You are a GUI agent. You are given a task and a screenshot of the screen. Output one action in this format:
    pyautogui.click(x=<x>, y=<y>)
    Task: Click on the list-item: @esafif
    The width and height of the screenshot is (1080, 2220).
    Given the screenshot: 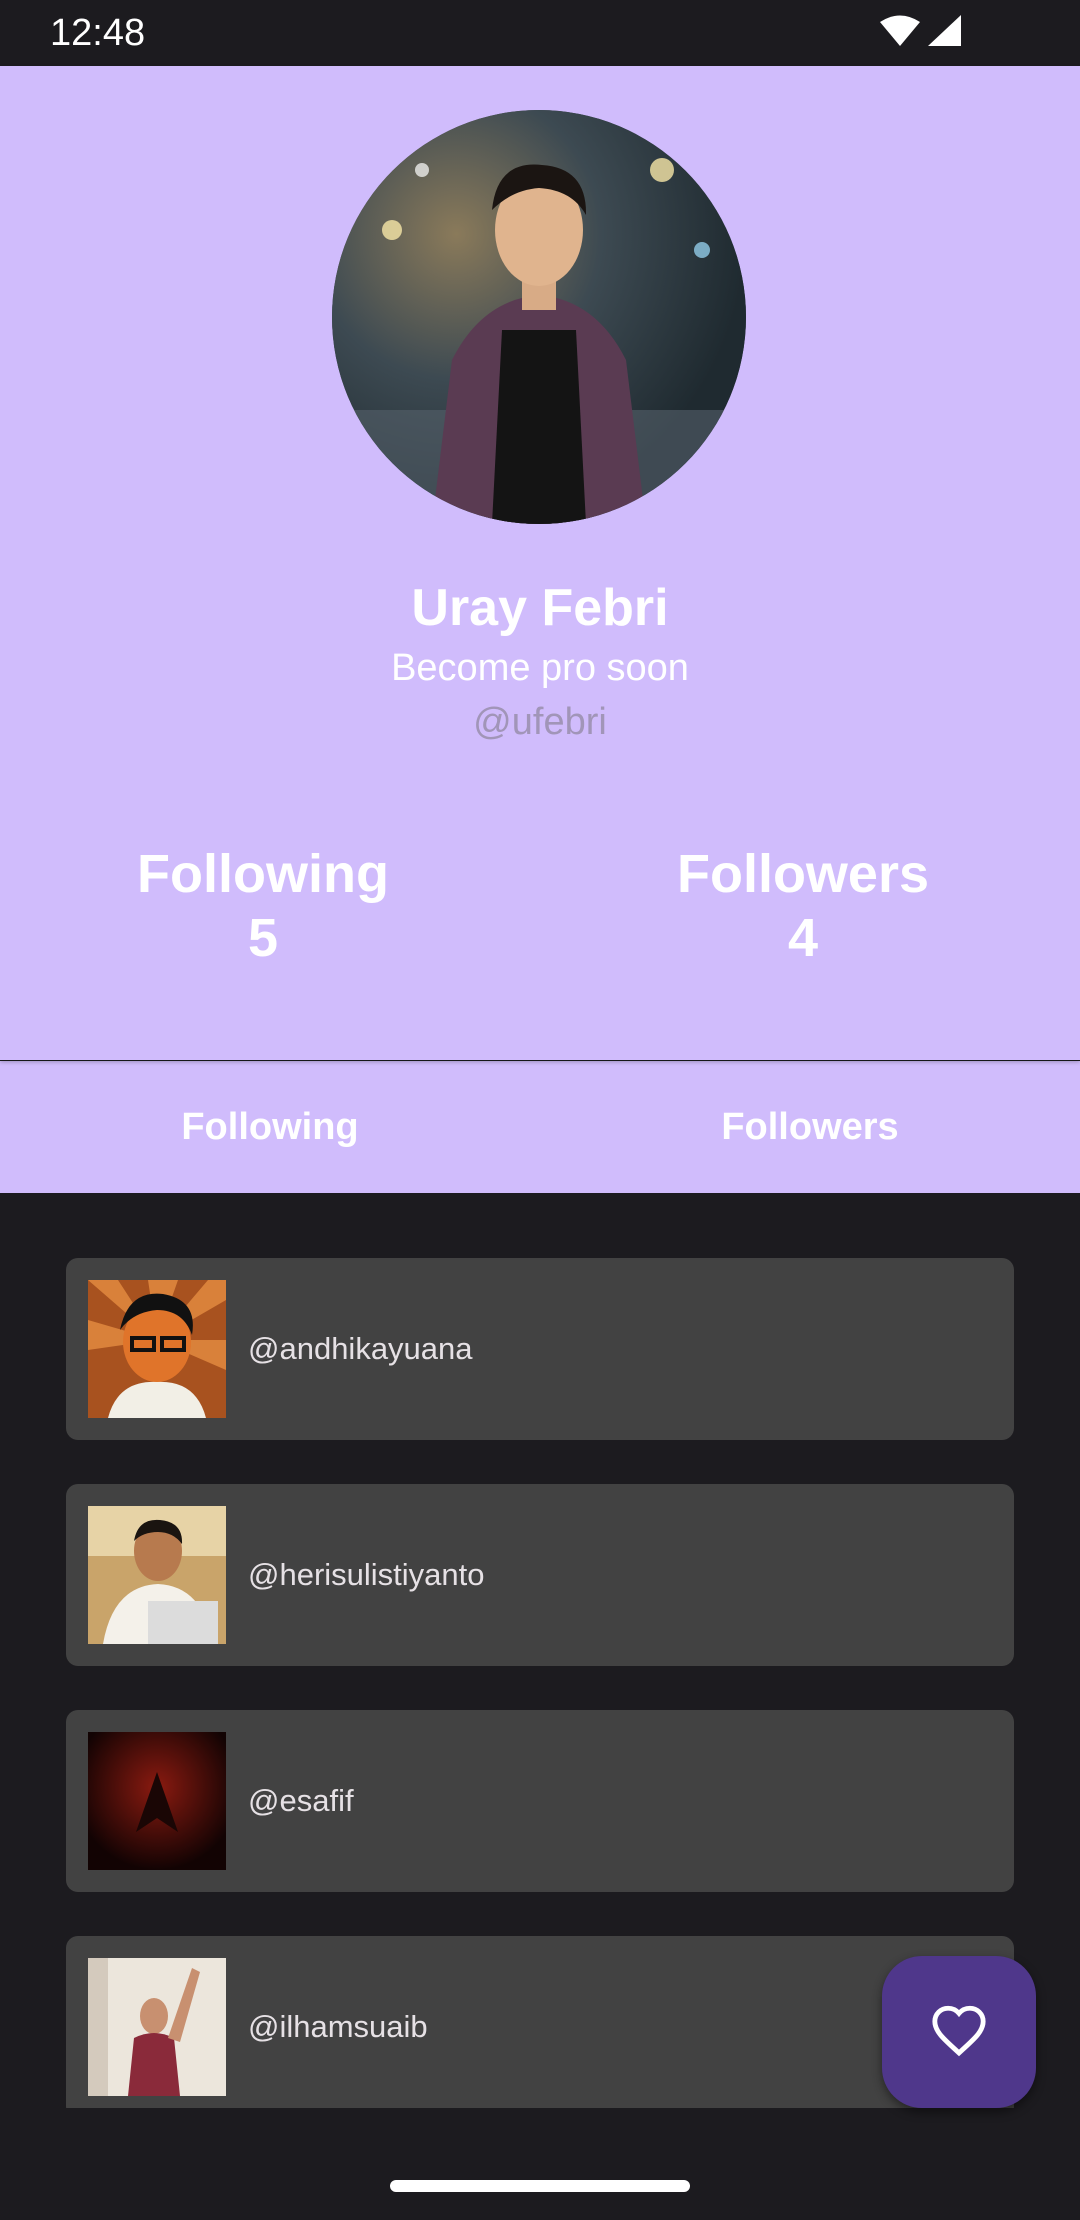 What is the action you would take?
    pyautogui.click(x=540, y=1801)
    